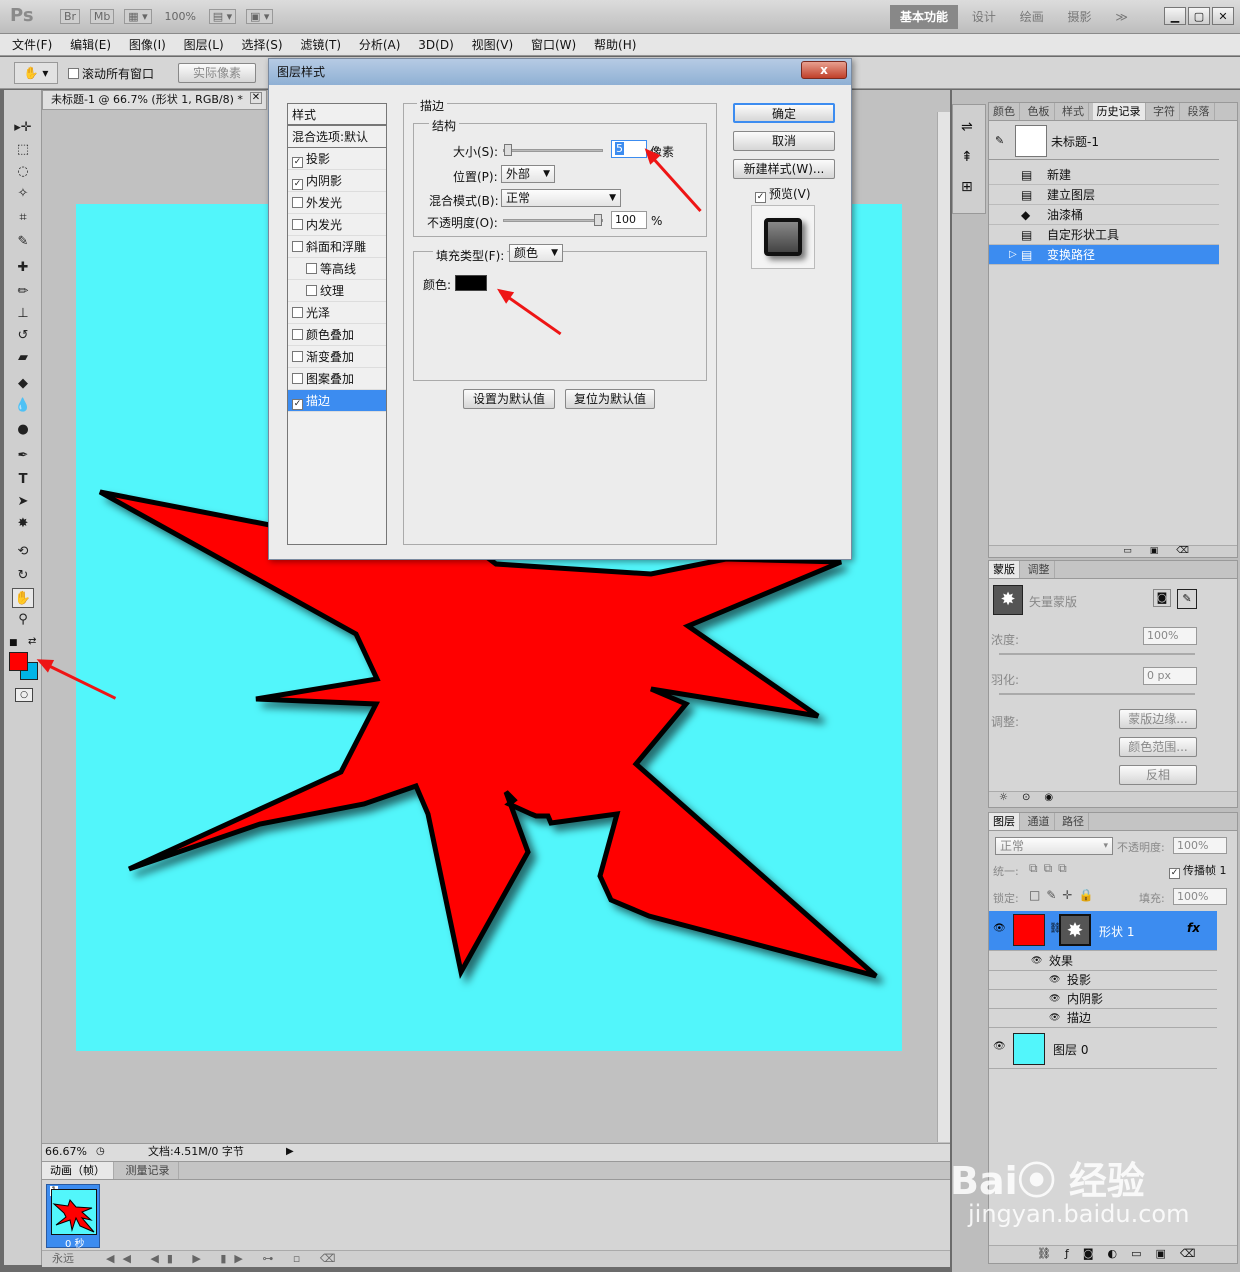  I want to click on style-pattern-overlay: 图案叠加, so click(337, 379).